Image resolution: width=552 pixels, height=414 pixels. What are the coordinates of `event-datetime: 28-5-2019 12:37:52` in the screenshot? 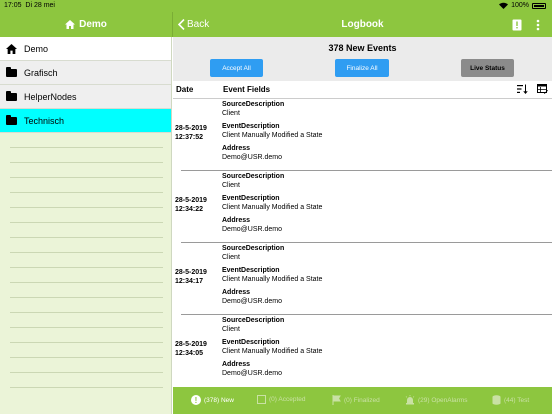 It's located at (191, 133).